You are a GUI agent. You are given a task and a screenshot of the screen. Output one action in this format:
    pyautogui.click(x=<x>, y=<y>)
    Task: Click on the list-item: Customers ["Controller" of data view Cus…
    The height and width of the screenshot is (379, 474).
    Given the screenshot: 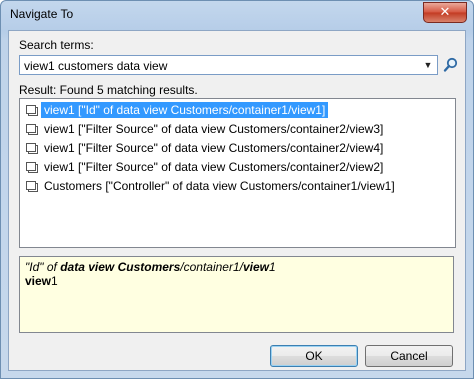 What is the action you would take?
    pyautogui.click(x=209, y=186)
    